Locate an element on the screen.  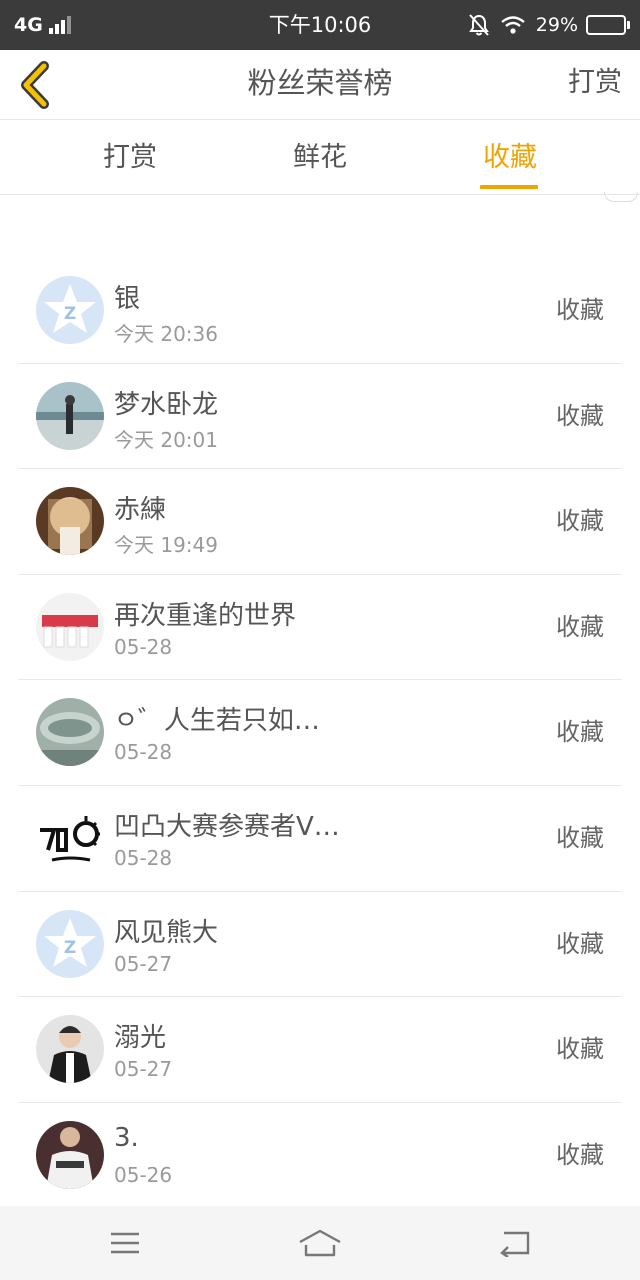
fan-name: 梦水卧龙 is located at coordinates (166, 404).